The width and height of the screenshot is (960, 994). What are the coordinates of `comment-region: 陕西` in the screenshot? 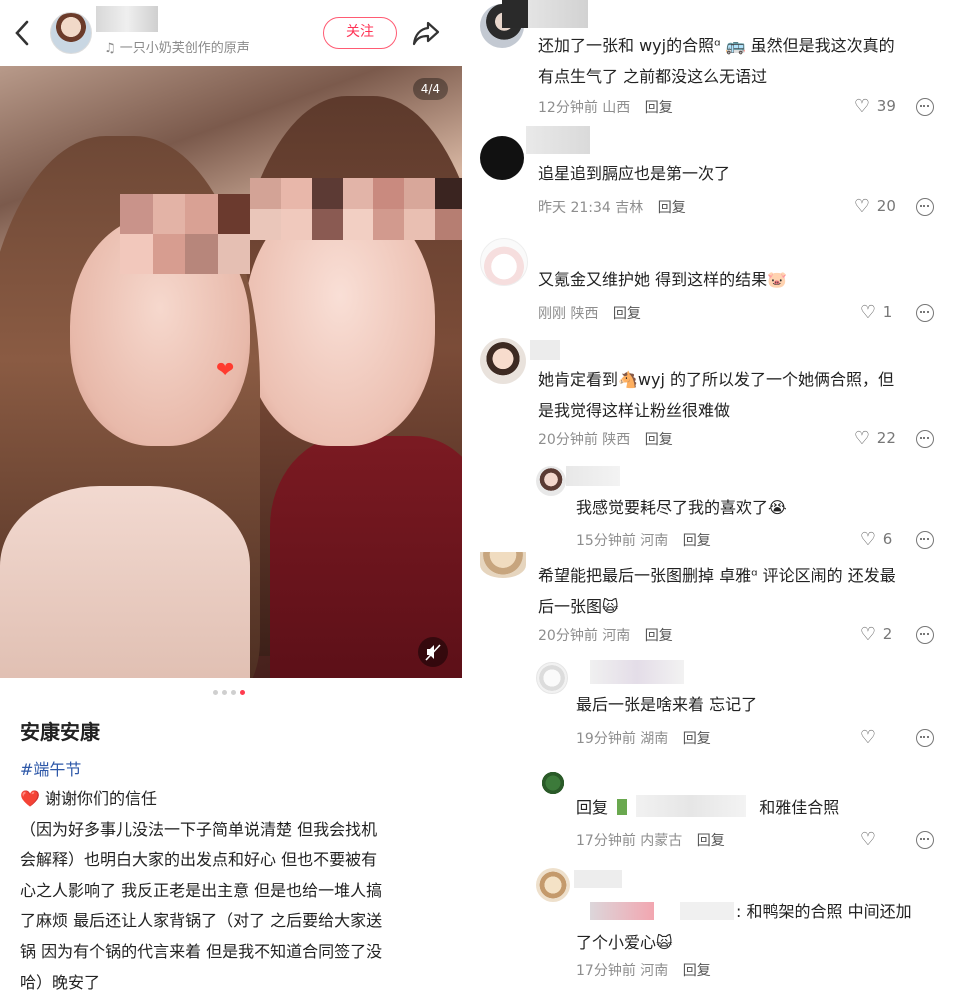 It's located at (616, 440).